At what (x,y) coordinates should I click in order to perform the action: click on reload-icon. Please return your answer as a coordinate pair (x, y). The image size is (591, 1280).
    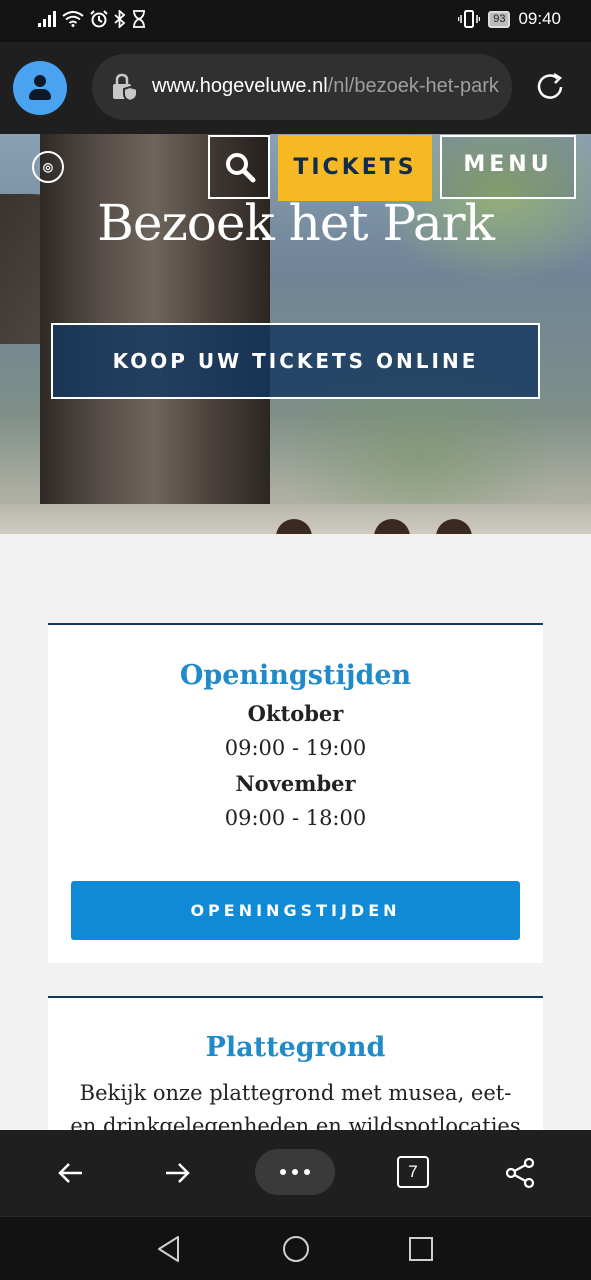
    Looking at the image, I should click on (551, 87).